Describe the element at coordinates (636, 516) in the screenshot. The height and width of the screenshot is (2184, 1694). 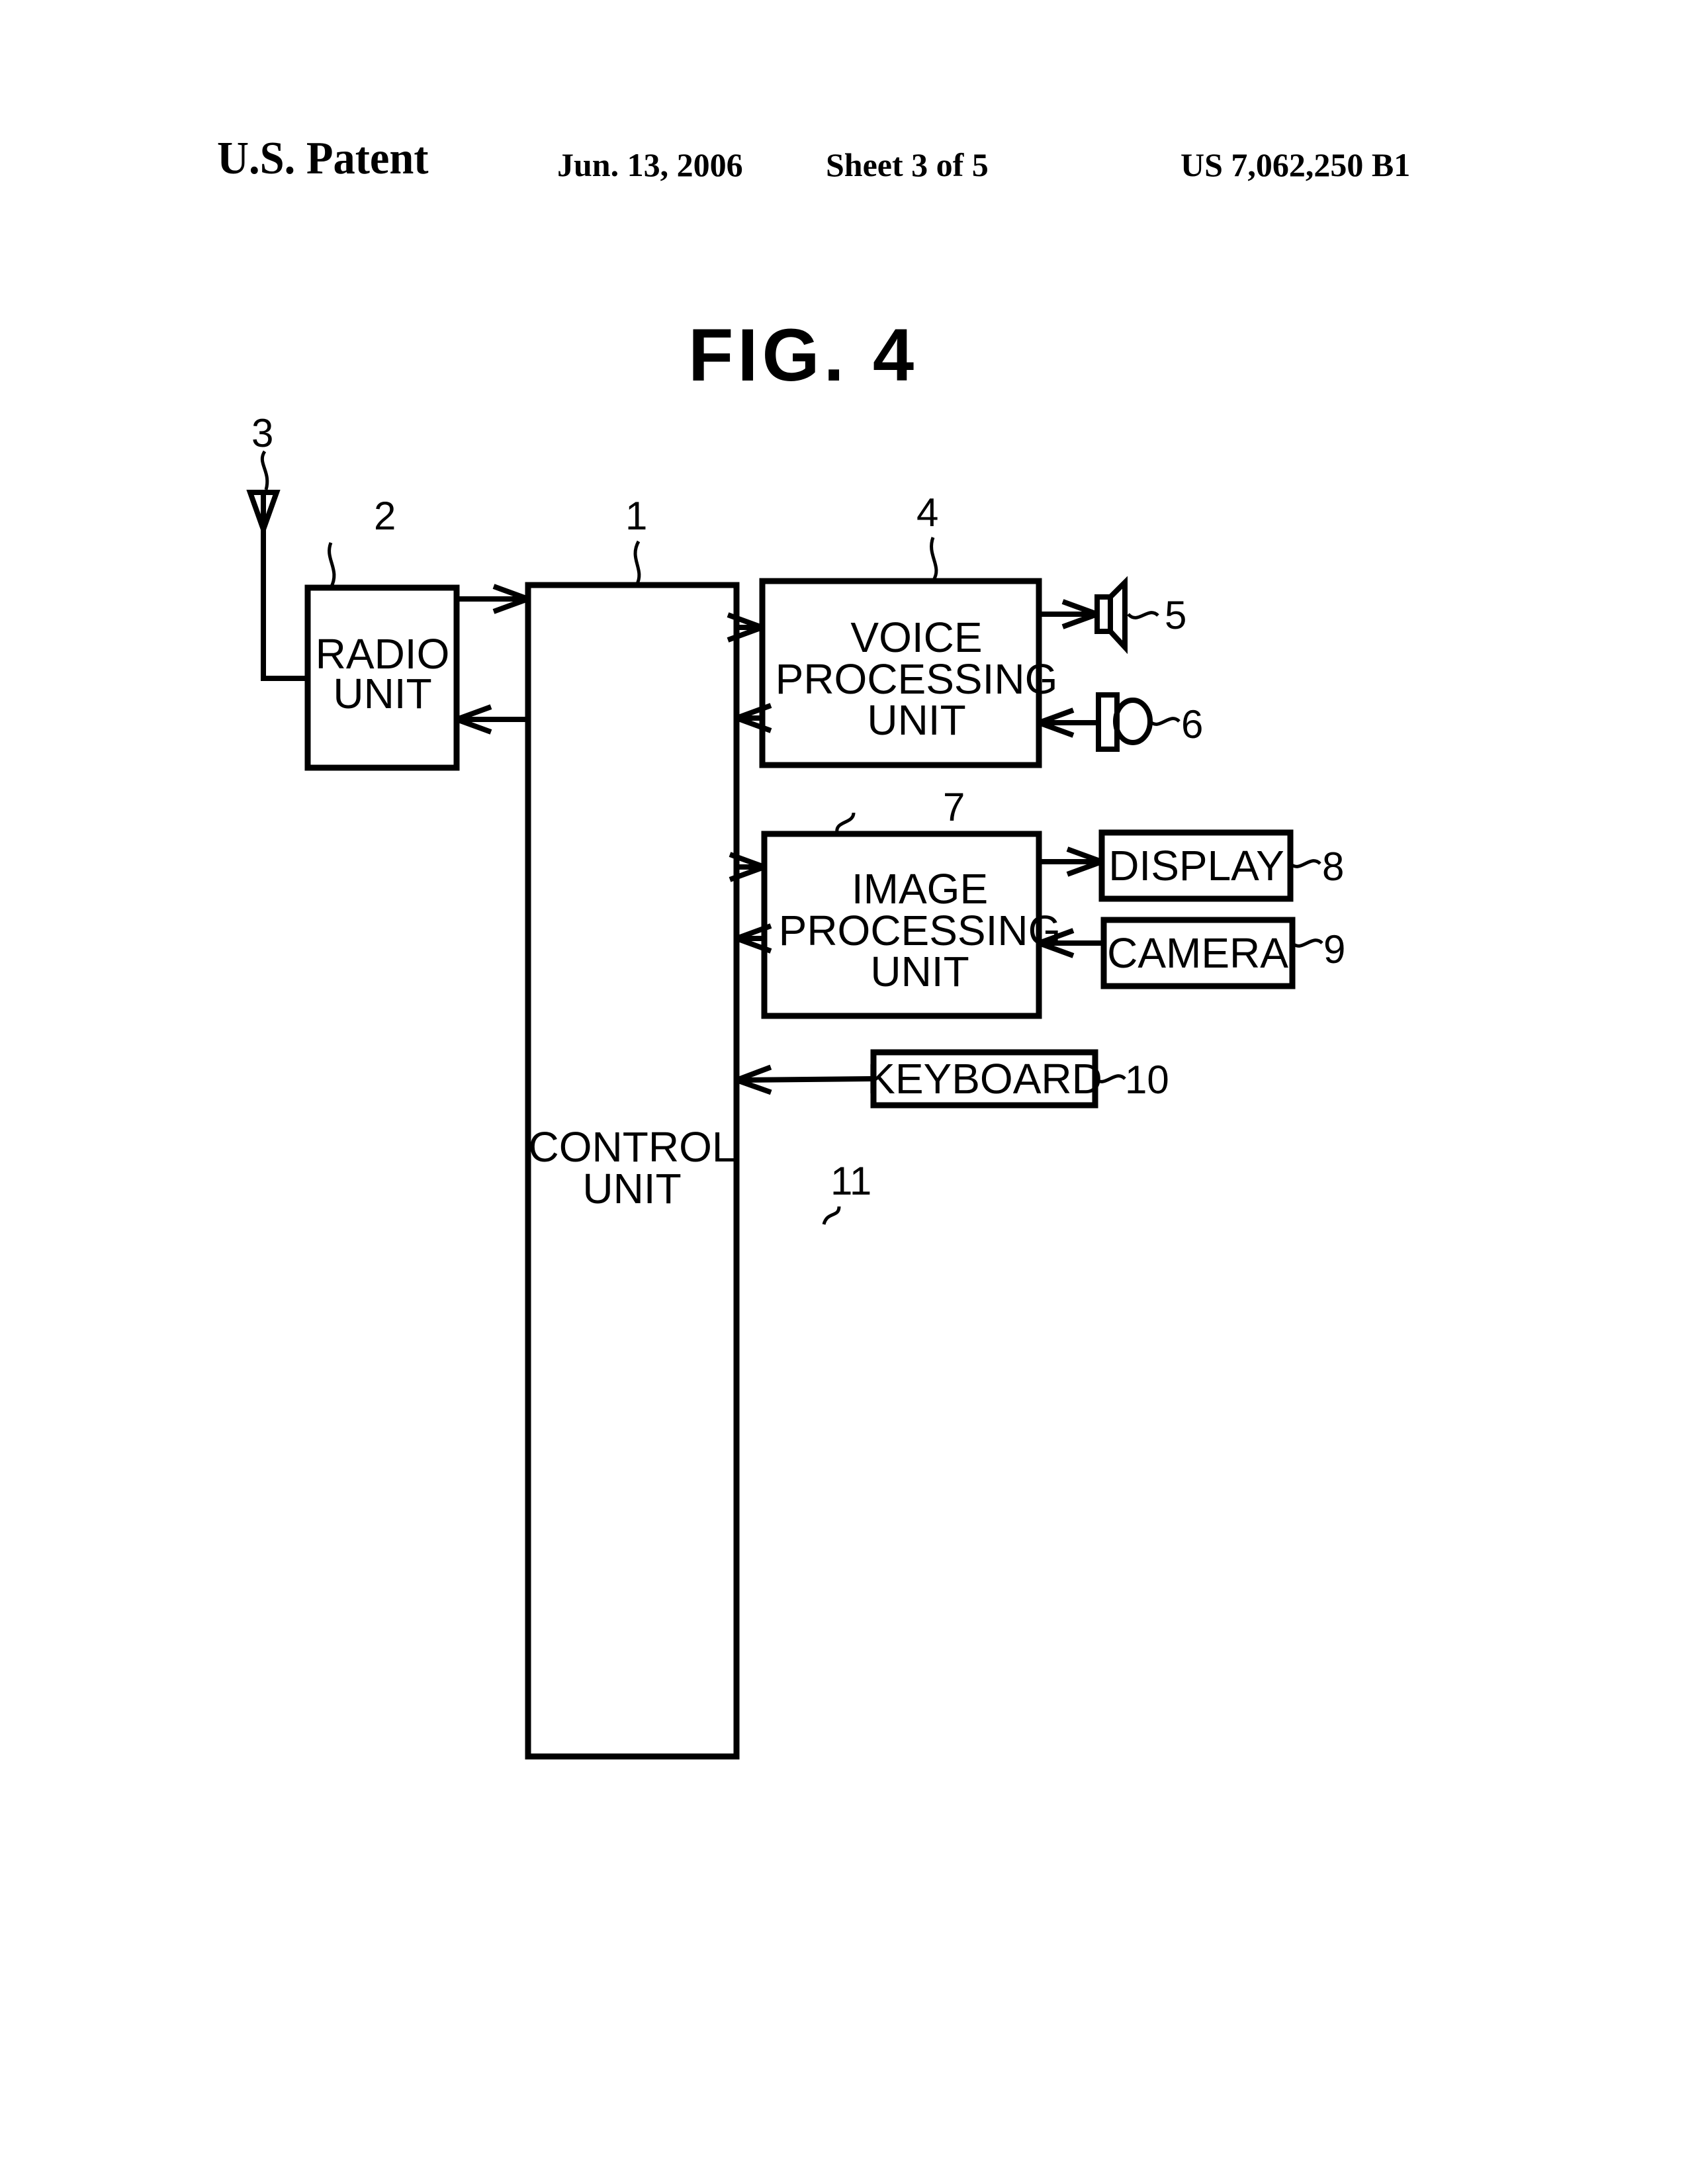
I see `ref-control-unit: 1` at that location.